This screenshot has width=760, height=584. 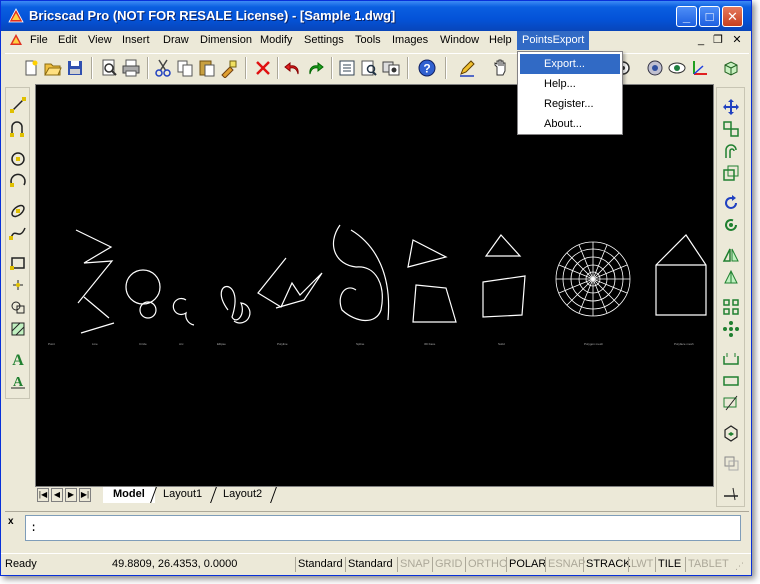 I want to click on stretch-icon, so click(x=731, y=359).